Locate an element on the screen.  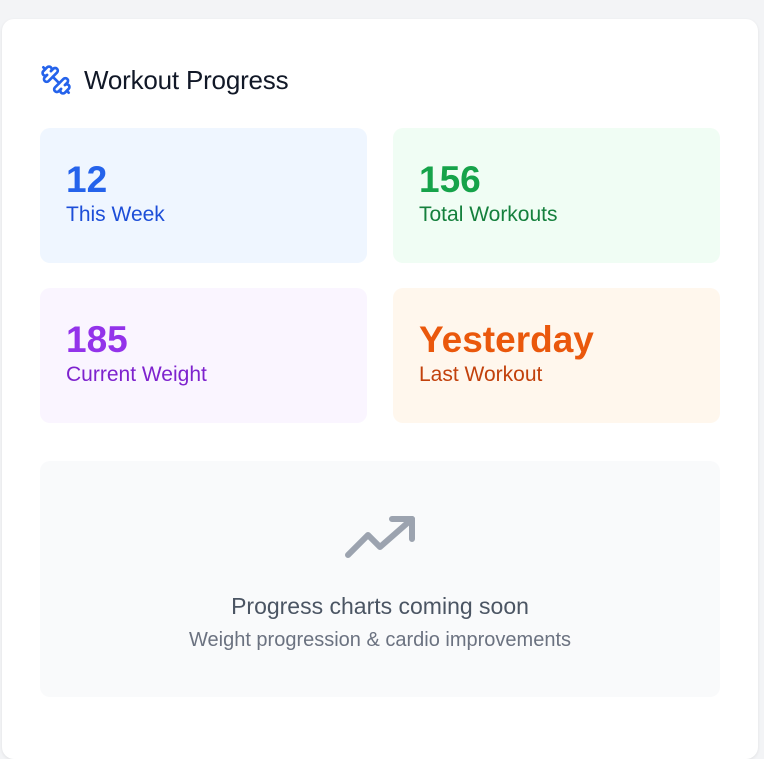
card-header: Workout Progress is located at coordinates (164, 80).